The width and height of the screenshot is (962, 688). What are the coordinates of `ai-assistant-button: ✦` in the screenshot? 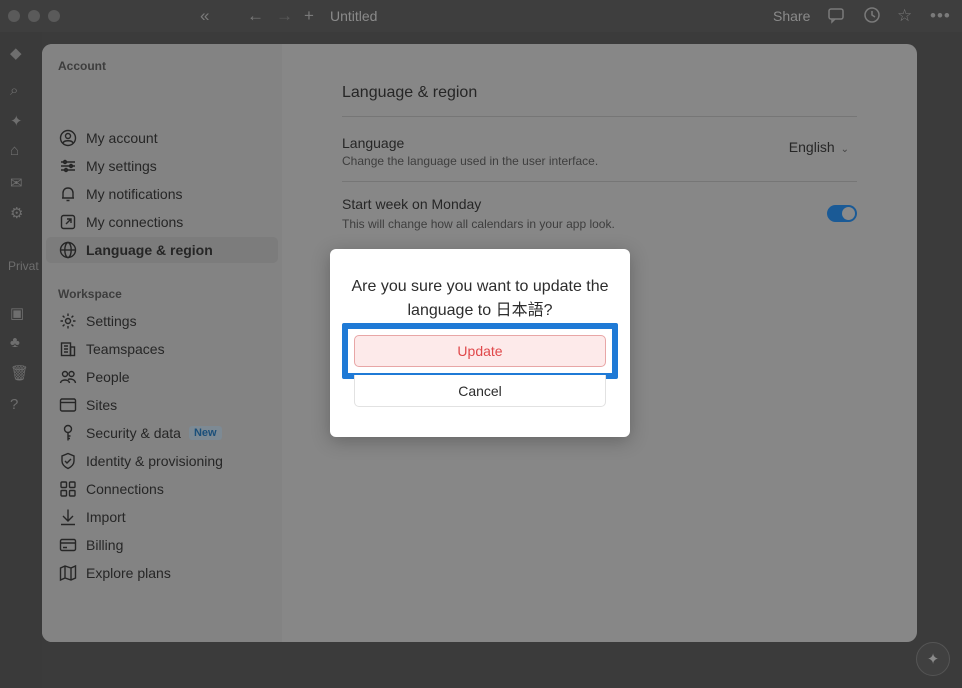 It's located at (933, 659).